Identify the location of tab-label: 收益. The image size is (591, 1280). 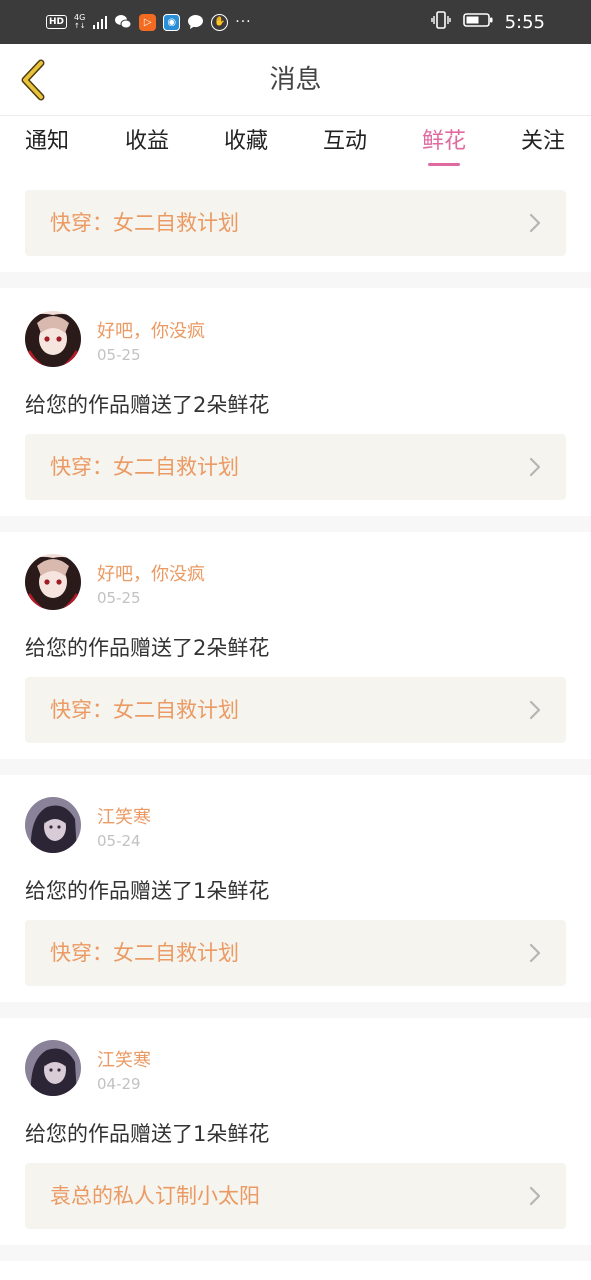
(146, 141).